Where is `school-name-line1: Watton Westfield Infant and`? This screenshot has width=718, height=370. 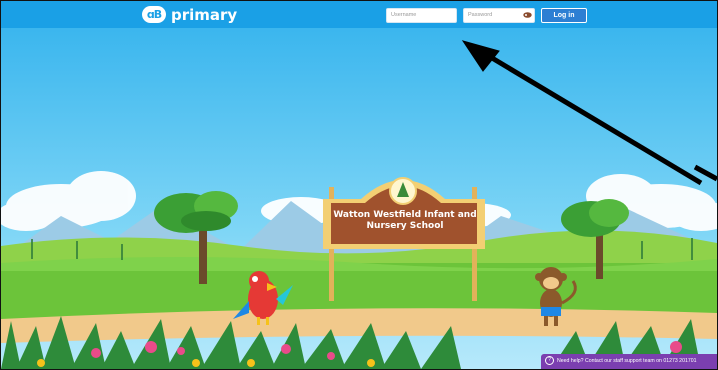 school-name-line1: Watton Westfield Infant and is located at coordinates (405, 215).